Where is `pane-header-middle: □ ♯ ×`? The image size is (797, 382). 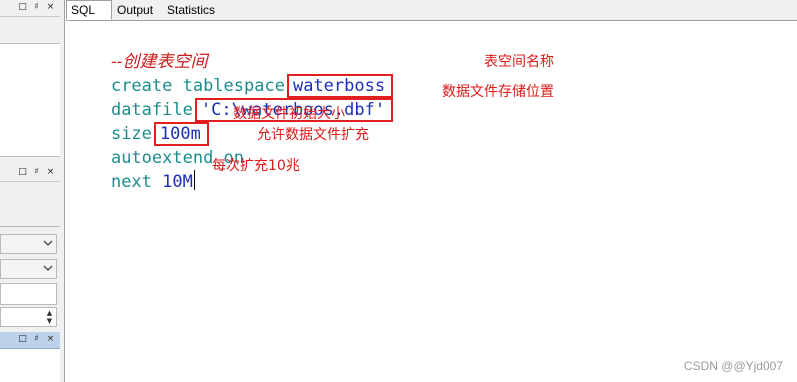
pane-header-middle: □ ♯ × is located at coordinates (30, 173).